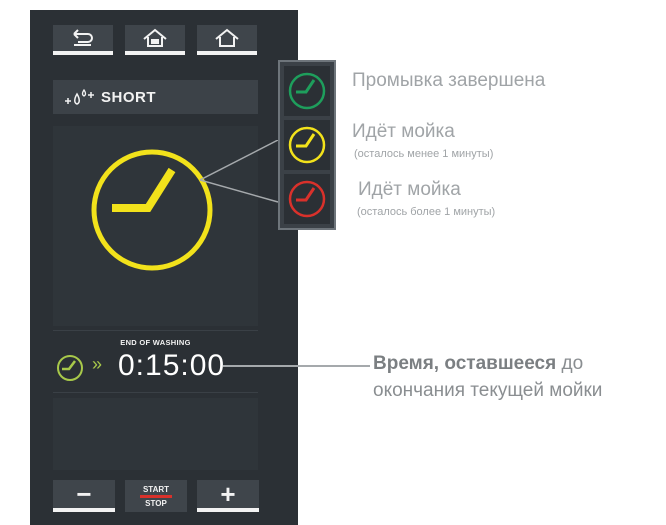 The image size is (666, 525). I want to click on minus-button: −, so click(84, 495).